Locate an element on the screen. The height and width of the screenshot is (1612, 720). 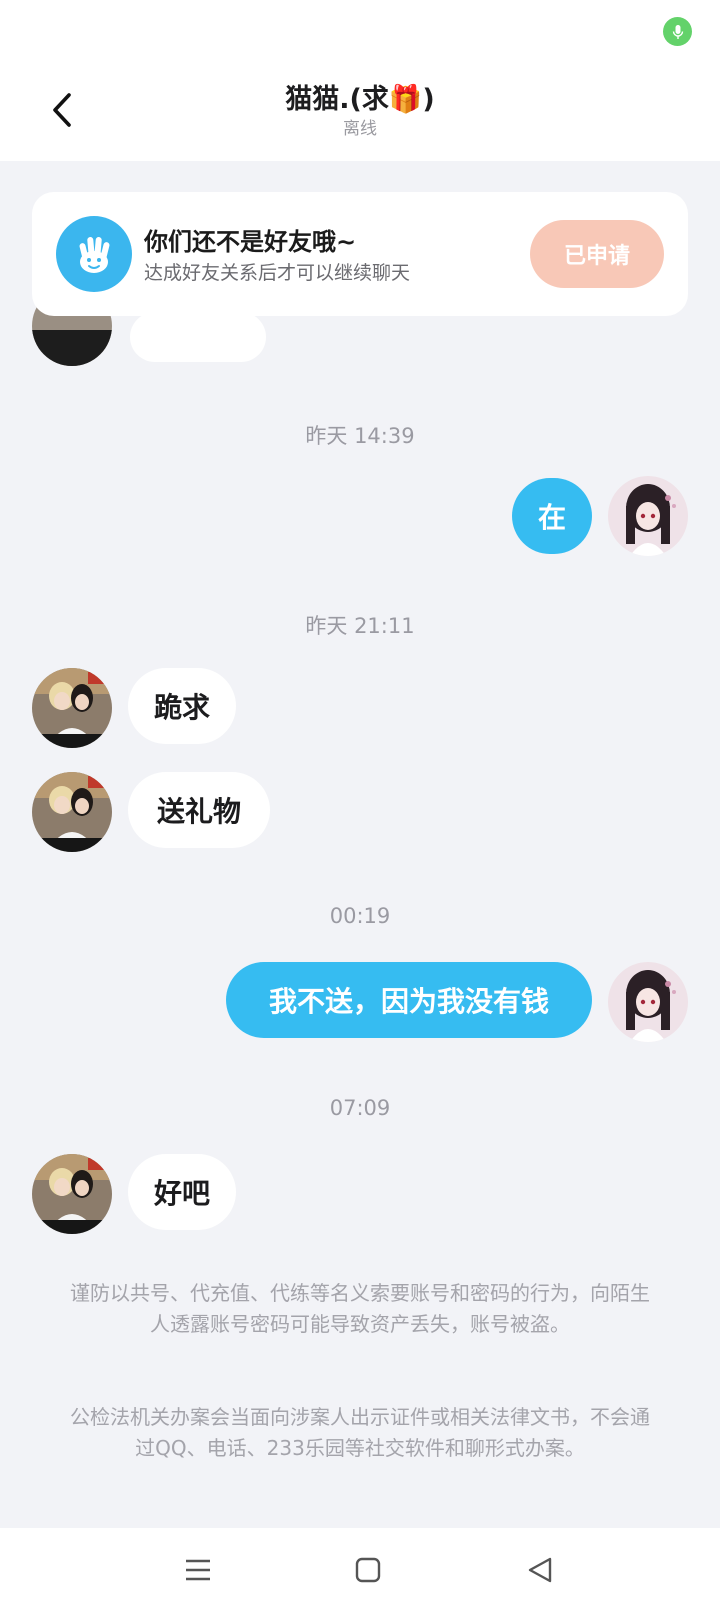
back-button is located at coordinates (62, 110).